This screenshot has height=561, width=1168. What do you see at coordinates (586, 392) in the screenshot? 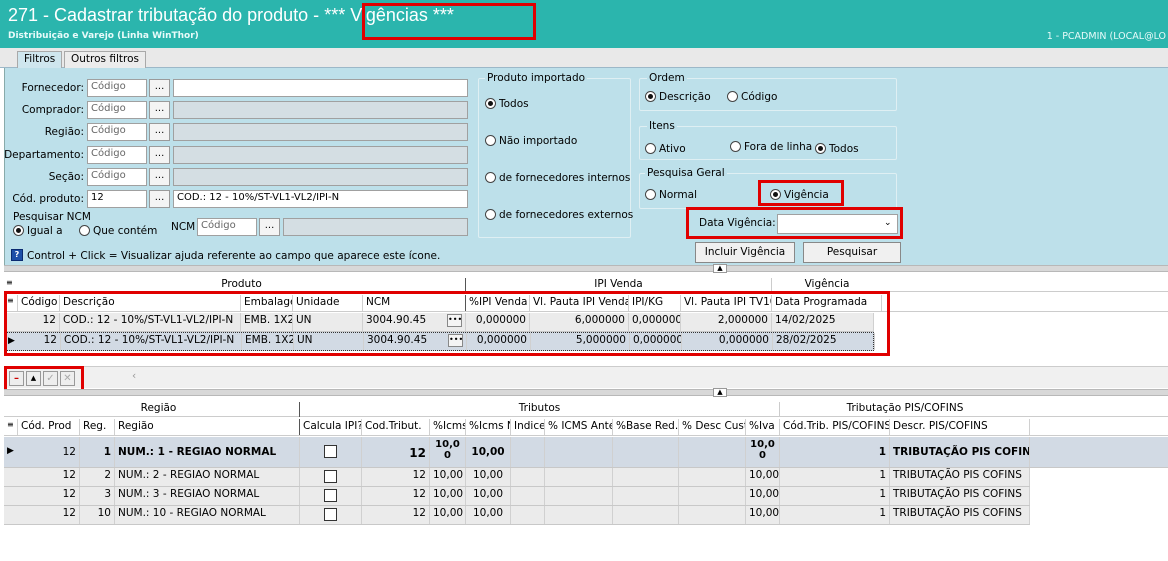
I see `splitter-bottom` at bounding box center [586, 392].